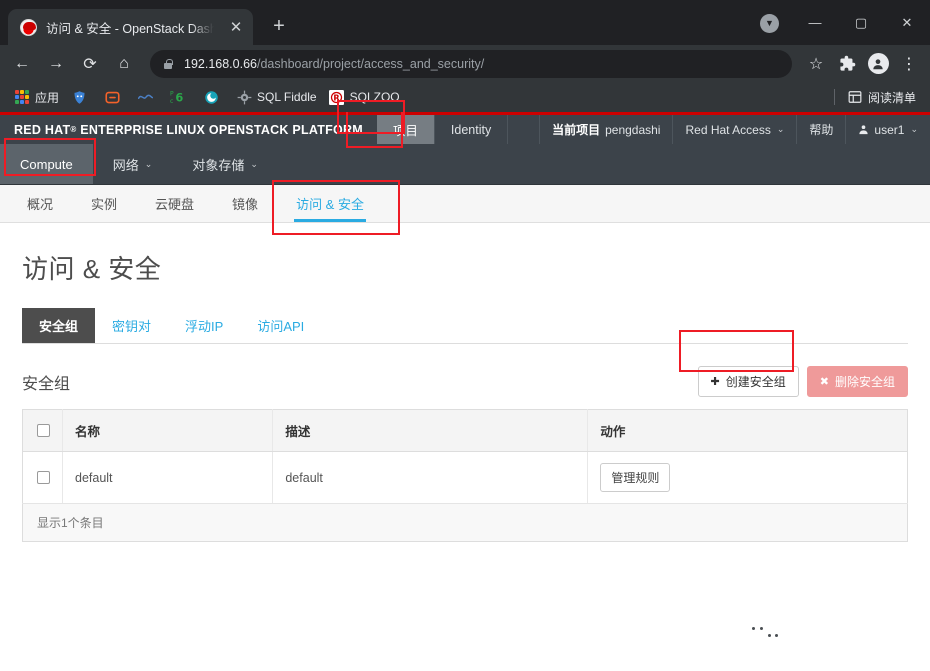  I want to click on browser-menu-icon: ⋮, so click(909, 64).